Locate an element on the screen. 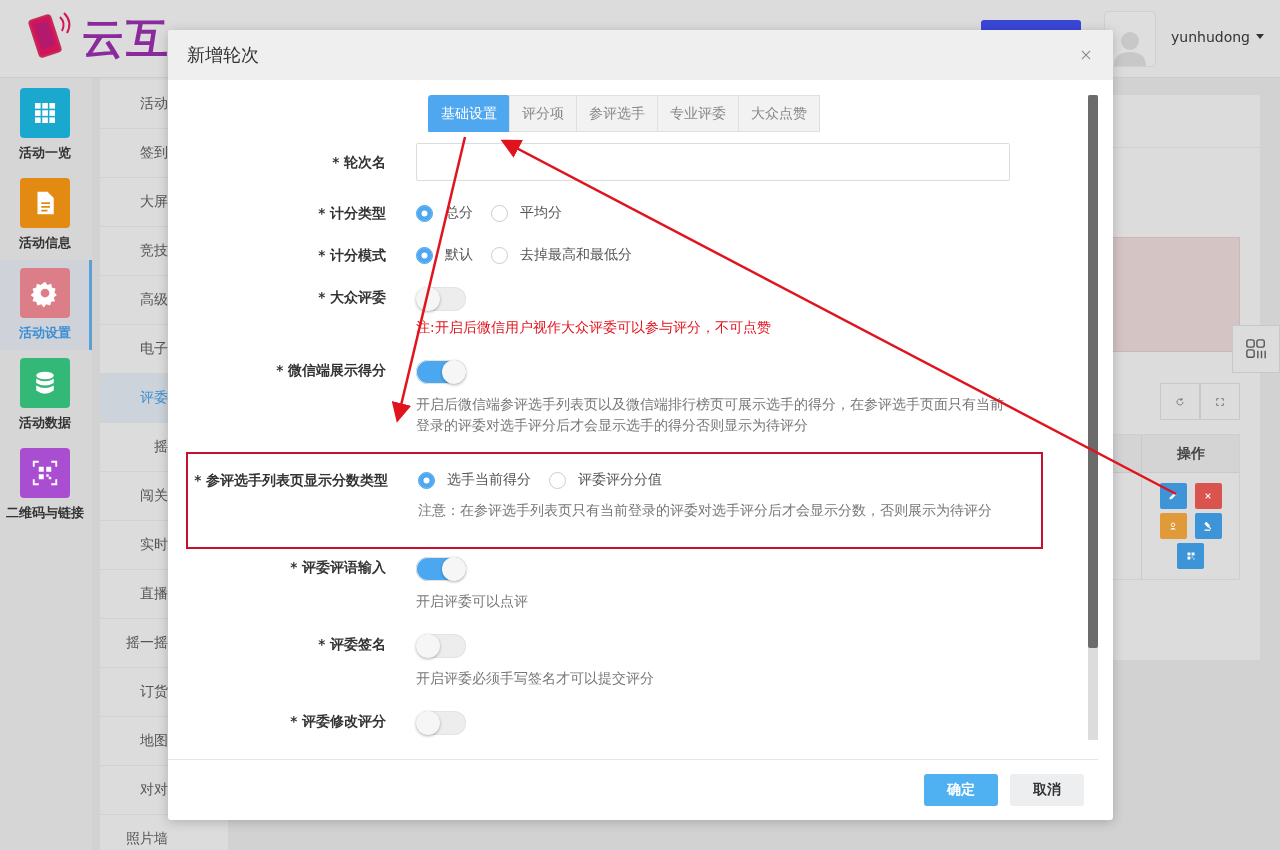 This screenshot has height=850, width=1280. user-menu: yunhudong is located at coordinates (1217, 36).